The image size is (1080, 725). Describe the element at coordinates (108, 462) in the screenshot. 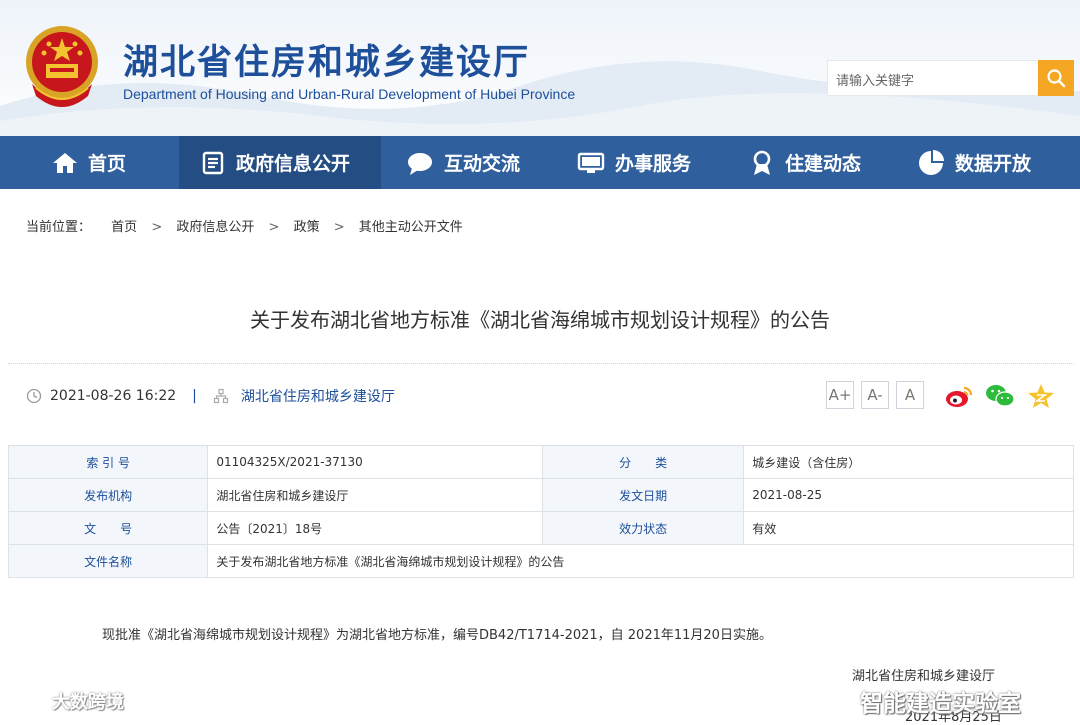

I see `label-index-number: 索 引 号` at that location.